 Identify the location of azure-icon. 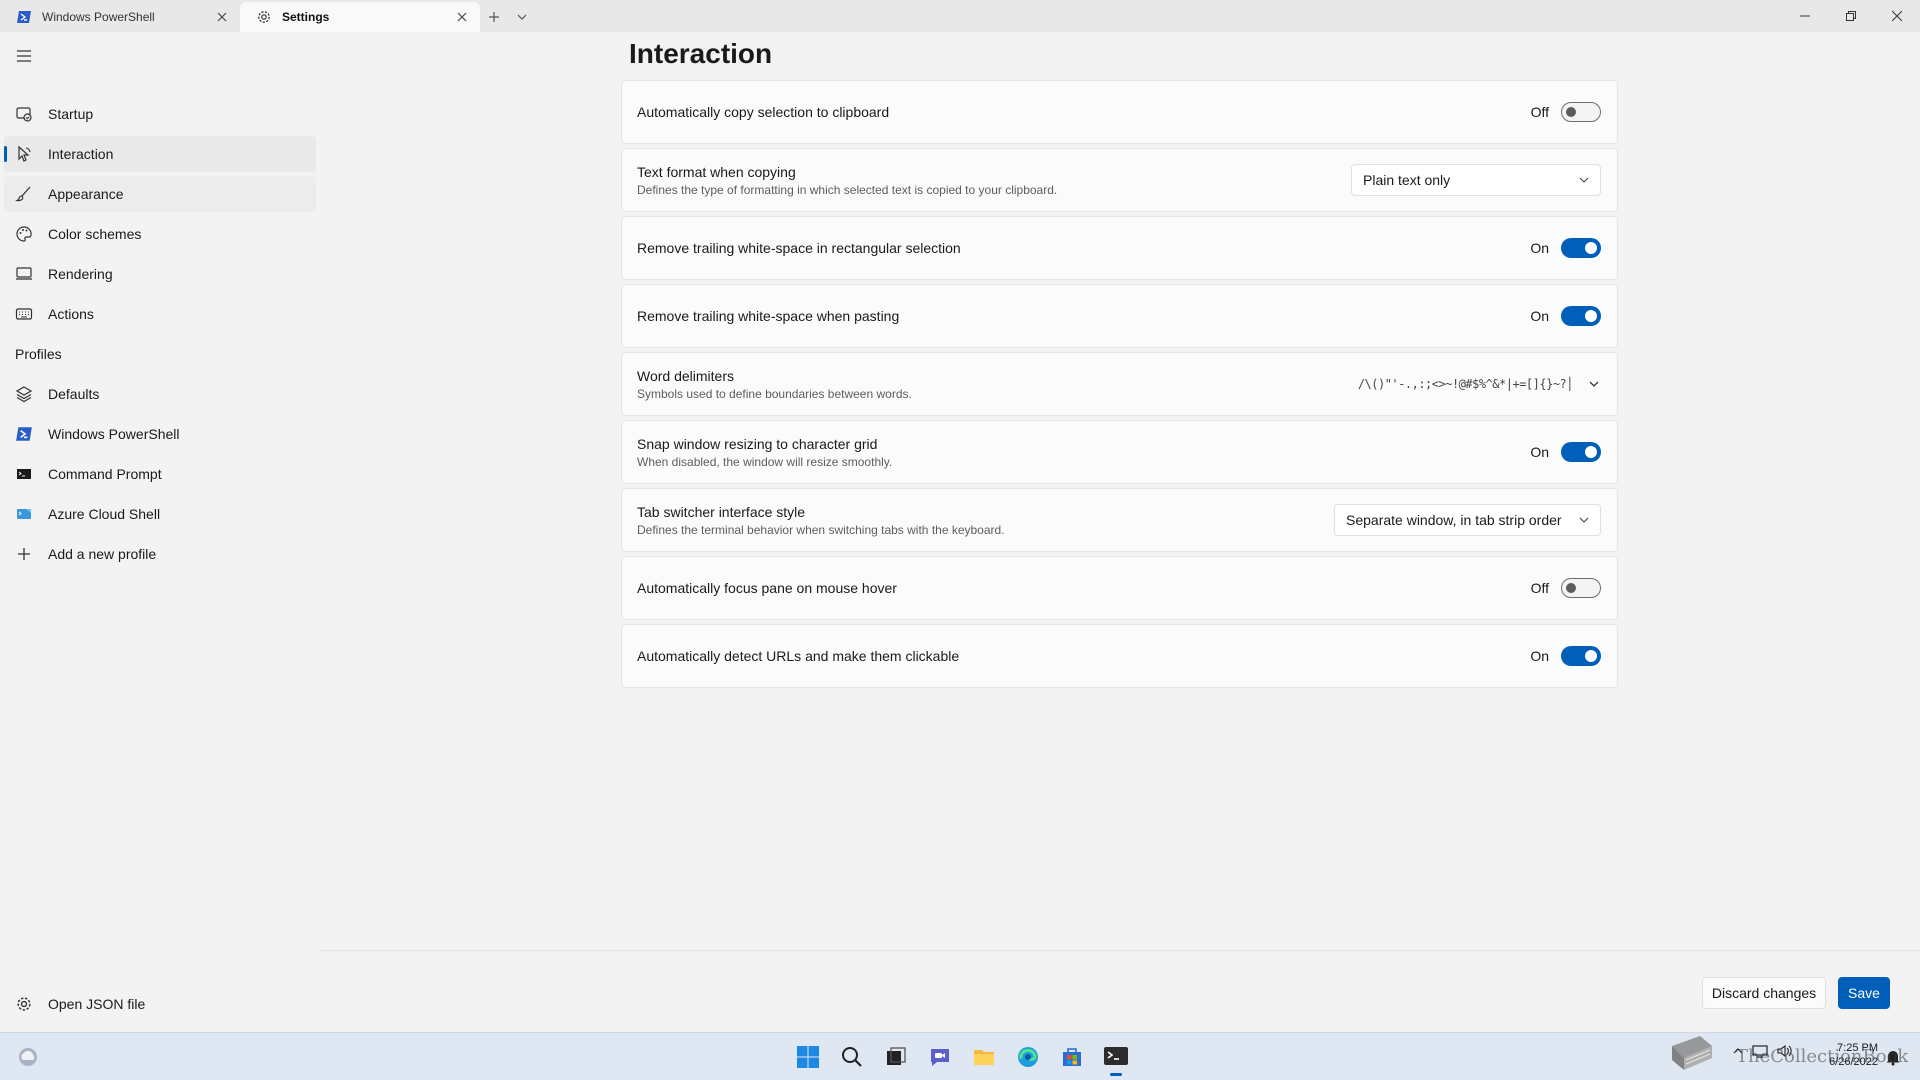
(24, 514).